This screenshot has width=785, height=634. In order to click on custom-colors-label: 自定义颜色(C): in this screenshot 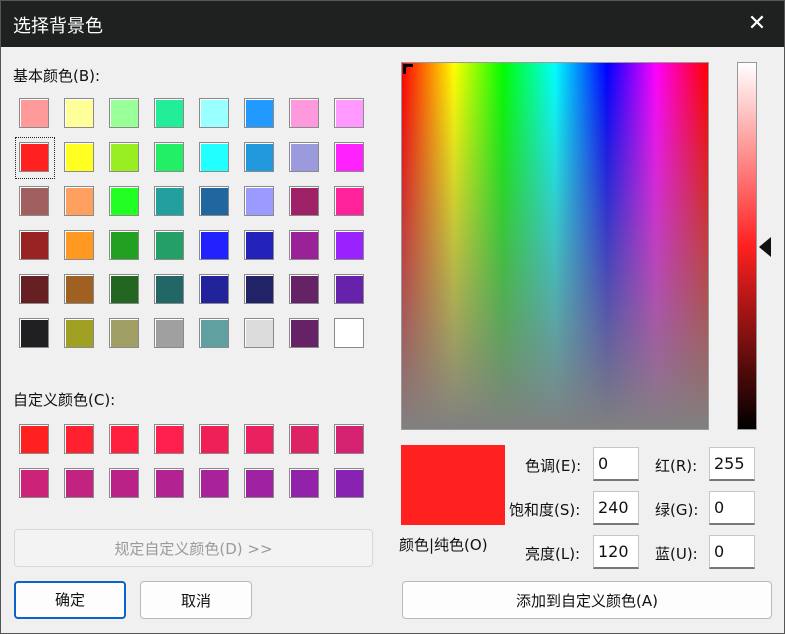, I will do `click(64, 400)`.